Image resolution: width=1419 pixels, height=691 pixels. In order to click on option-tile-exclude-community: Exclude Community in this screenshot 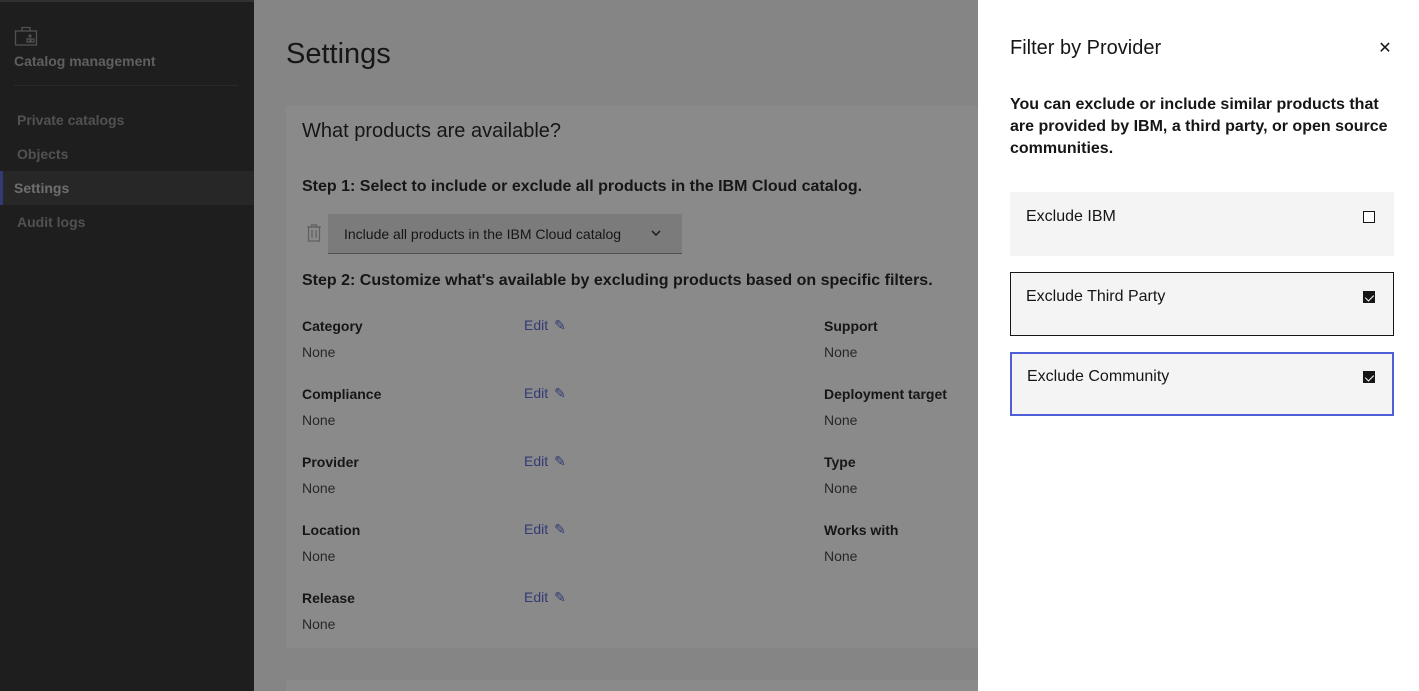, I will do `click(1202, 384)`.